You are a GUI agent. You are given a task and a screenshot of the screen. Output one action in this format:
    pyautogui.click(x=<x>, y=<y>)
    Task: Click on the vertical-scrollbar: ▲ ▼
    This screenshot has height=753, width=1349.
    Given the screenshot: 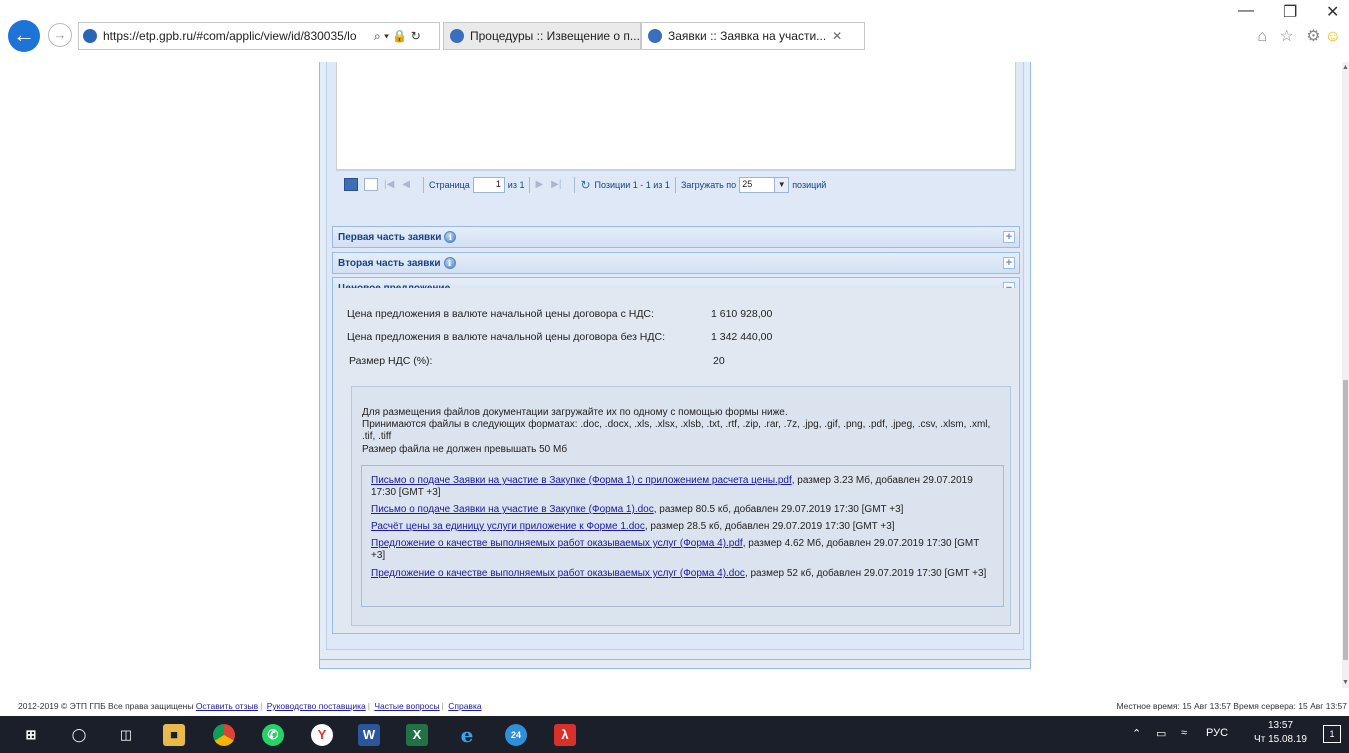 What is the action you would take?
    pyautogui.click(x=1345, y=375)
    